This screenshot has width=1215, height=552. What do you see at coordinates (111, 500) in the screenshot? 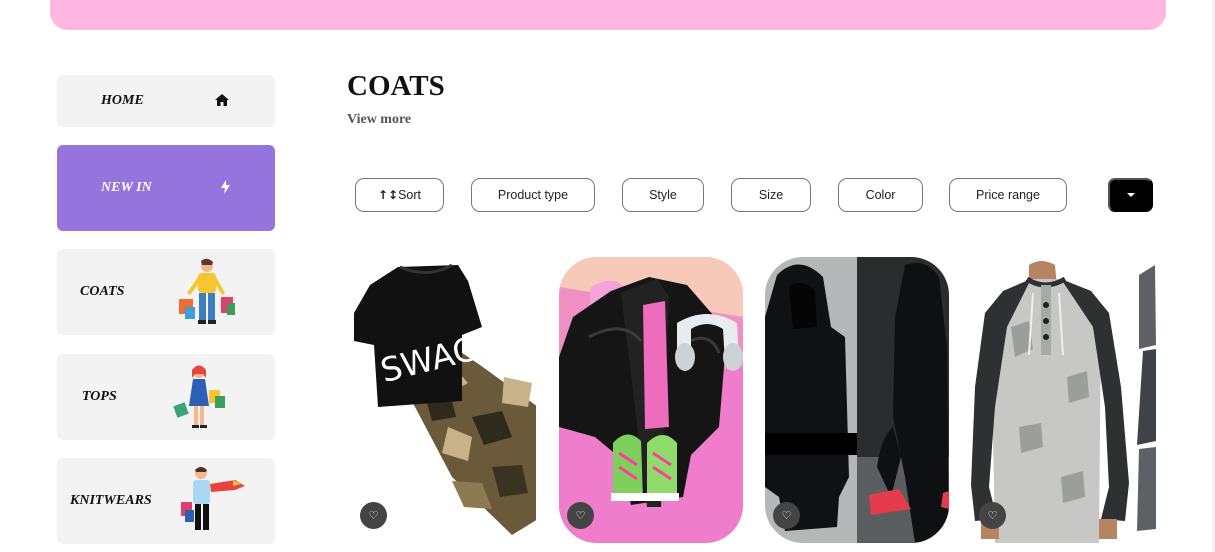
I see `sidebar-item-label: KNITWEARS` at bounding box center [111, 500].